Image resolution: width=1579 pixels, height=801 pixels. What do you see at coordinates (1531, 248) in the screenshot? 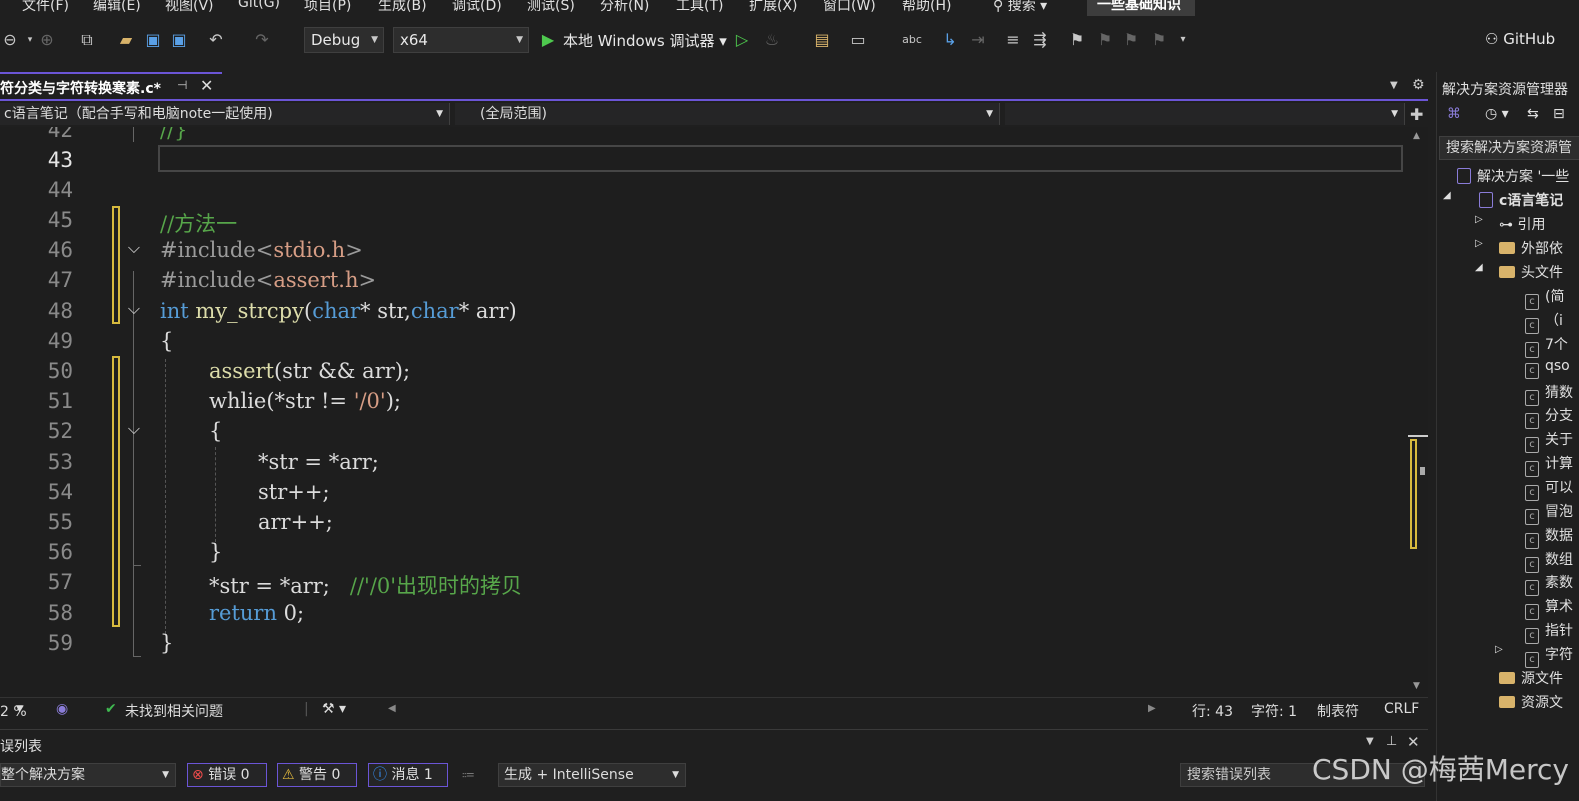
I see `external-deps-node: 外部依` at bounding box center [1531, 248].